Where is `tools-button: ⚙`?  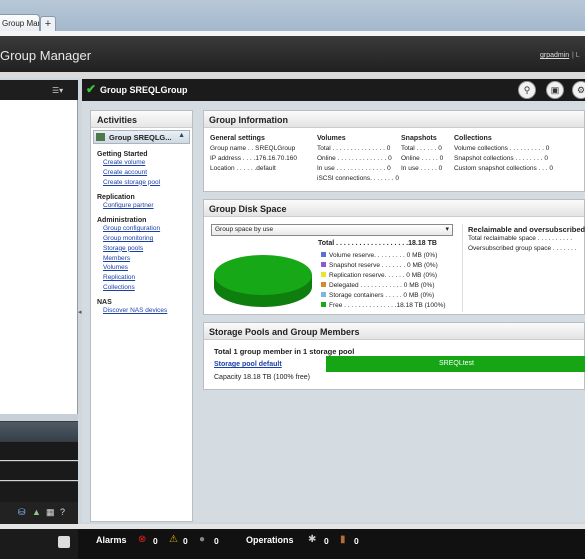 tools-button: ⚙ is located at coordinates (578, 90).